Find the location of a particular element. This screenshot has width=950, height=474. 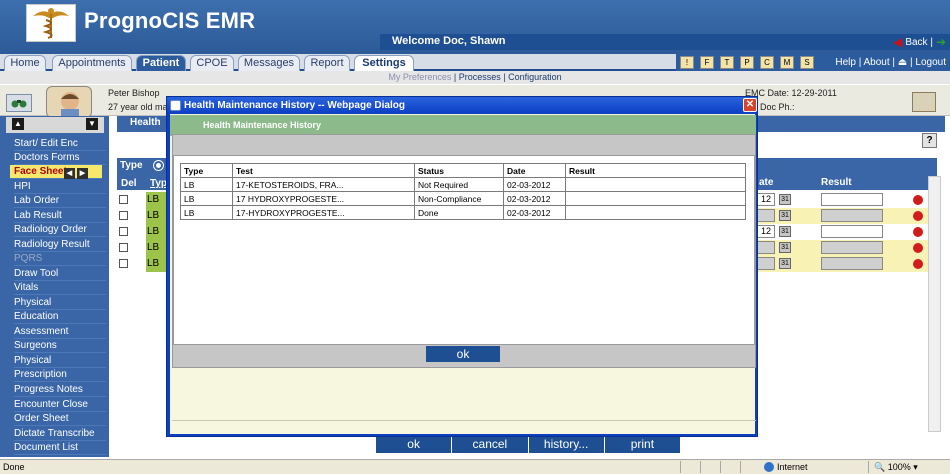

people-icon: P is located at coordinates (747, 62).